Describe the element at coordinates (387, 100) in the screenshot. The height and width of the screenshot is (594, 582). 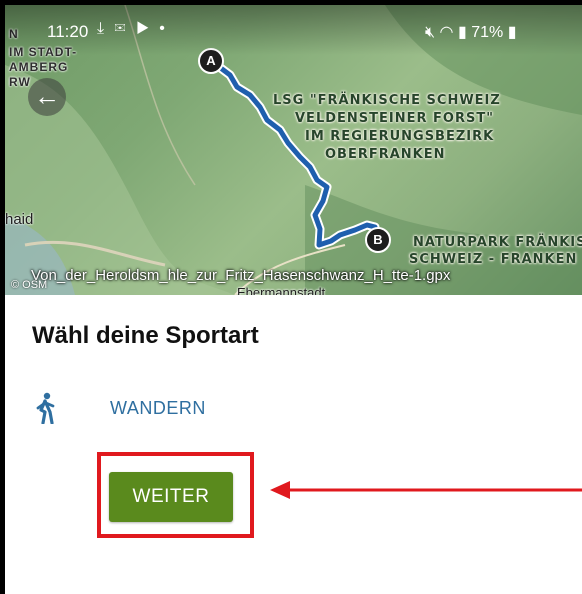
I see `map-label-lsg: LSG "FRÄNKISCHE SCHWEIZ` at that location.